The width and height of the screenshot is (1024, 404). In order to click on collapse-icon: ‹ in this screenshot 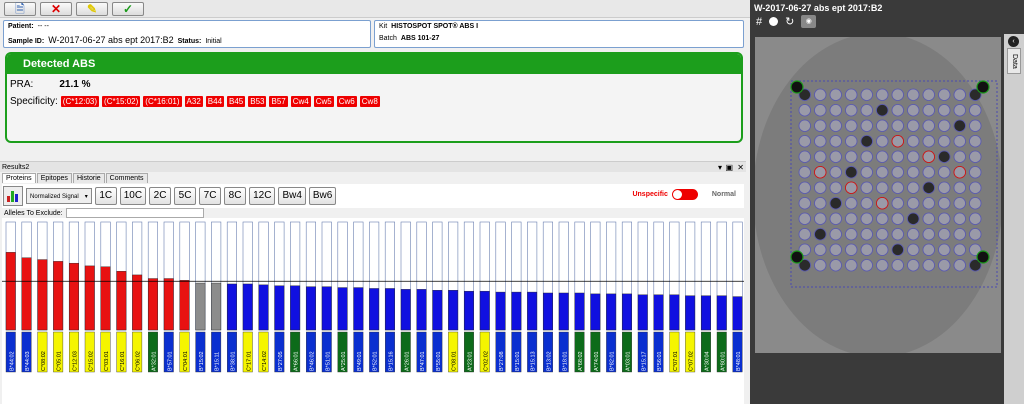, I will do `click(1013, 41)`.